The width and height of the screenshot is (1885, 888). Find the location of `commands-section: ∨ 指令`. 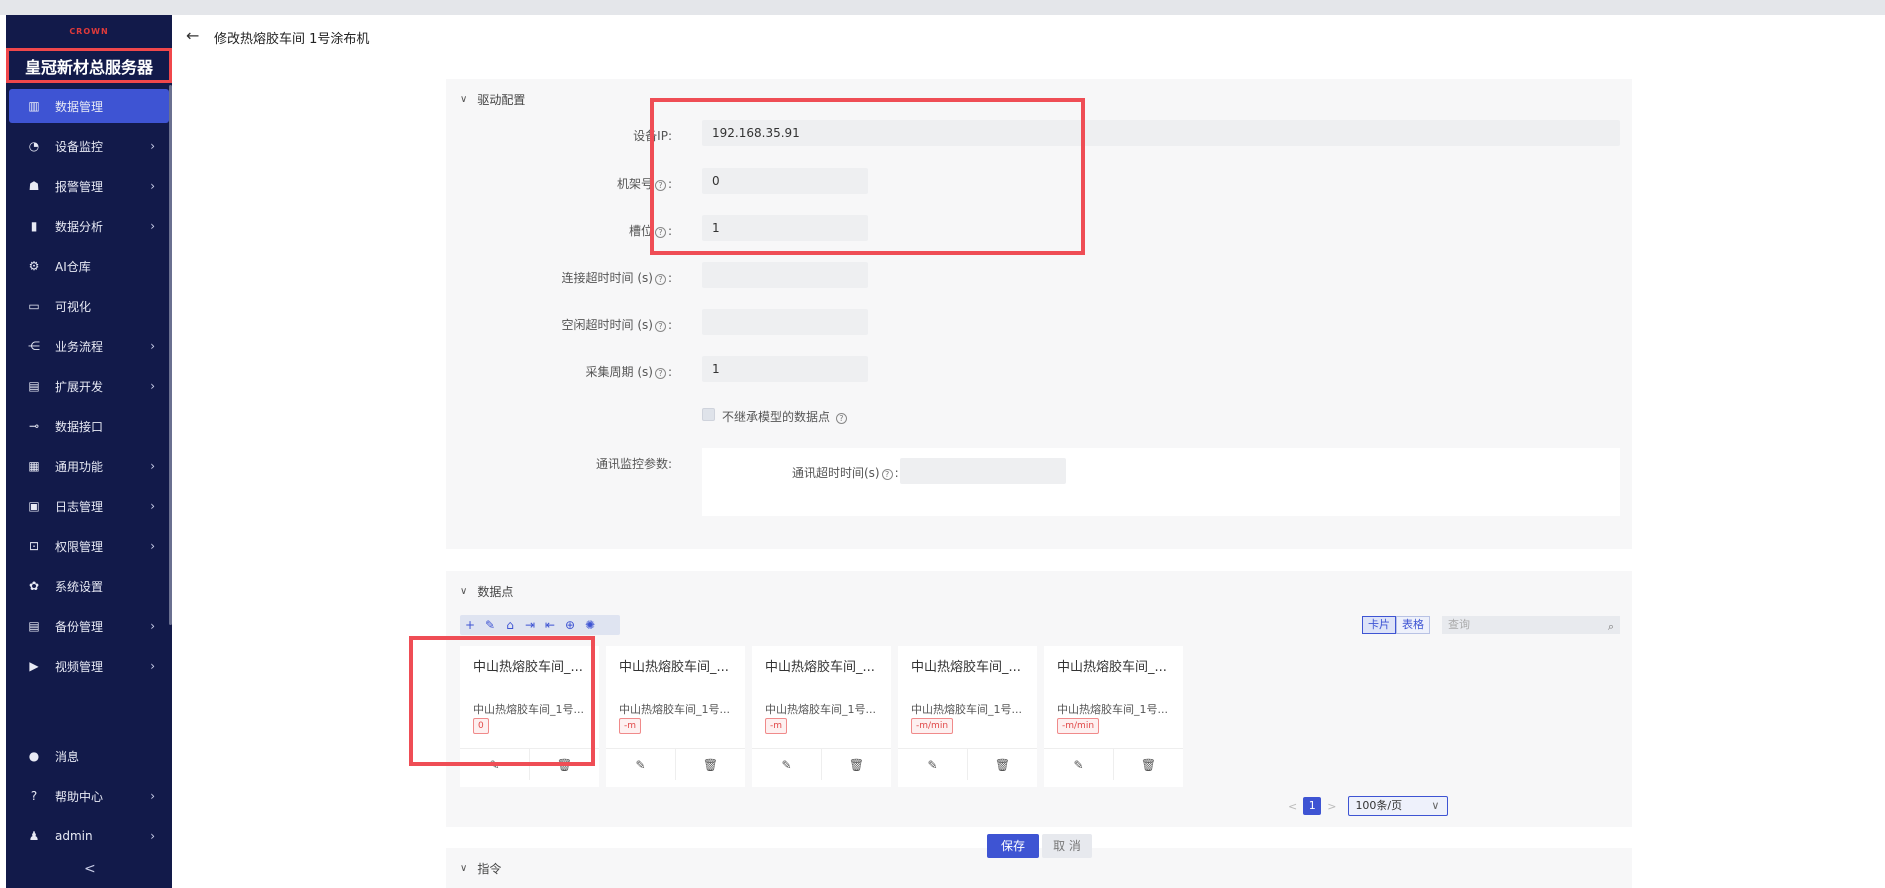

commands-section: ∨ 指令 is located at coordinates (1039, 868).